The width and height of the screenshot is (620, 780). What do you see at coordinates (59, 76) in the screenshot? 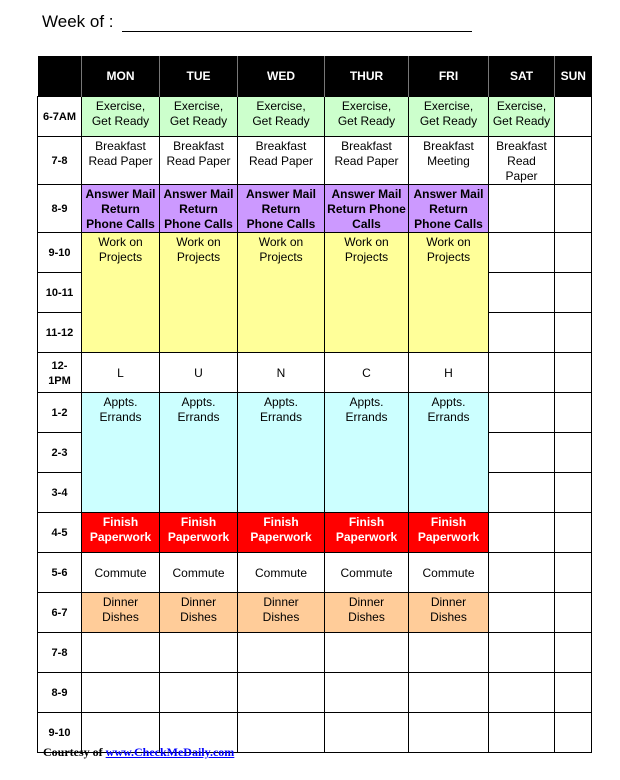
I see `time-header` at bounding box center [59, 76].